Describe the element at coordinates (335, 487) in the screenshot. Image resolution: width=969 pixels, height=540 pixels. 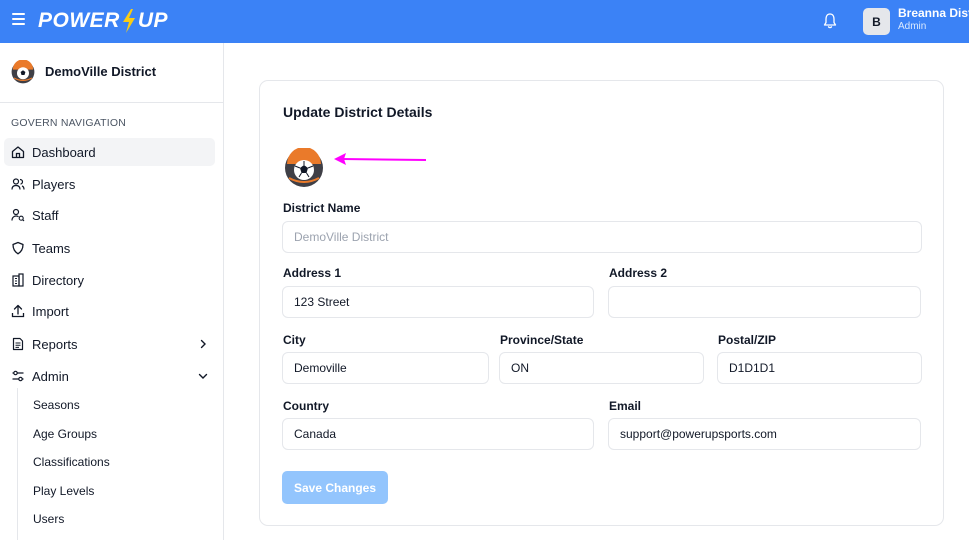
I see `save-changes-button: Save Changes` at that location.